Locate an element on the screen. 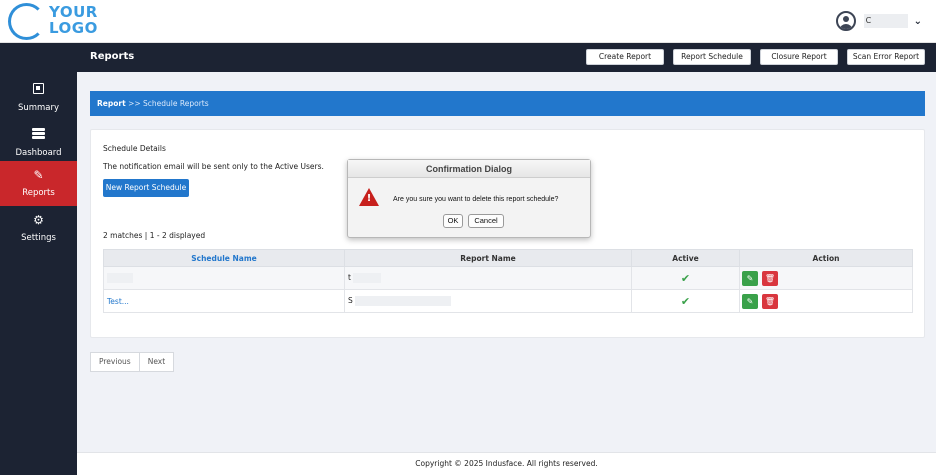 The width and height of the screenshot is (936, 475). scan-error-report-button: Scan Error Report is located at coordinates (886, 57).